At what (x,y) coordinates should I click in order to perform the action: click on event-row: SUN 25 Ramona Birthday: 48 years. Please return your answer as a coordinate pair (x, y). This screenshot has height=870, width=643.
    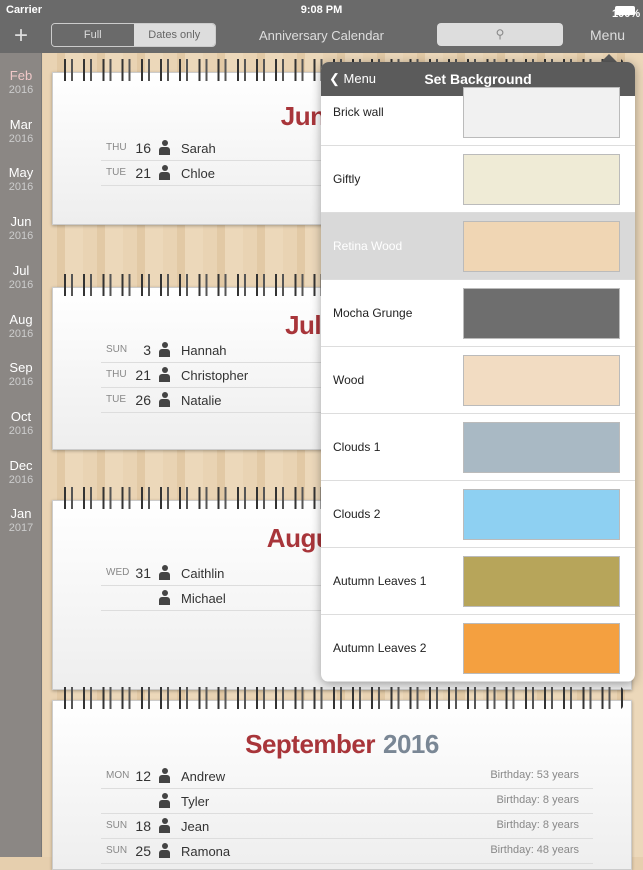
    Looking at the image, I should click on (347, 851).